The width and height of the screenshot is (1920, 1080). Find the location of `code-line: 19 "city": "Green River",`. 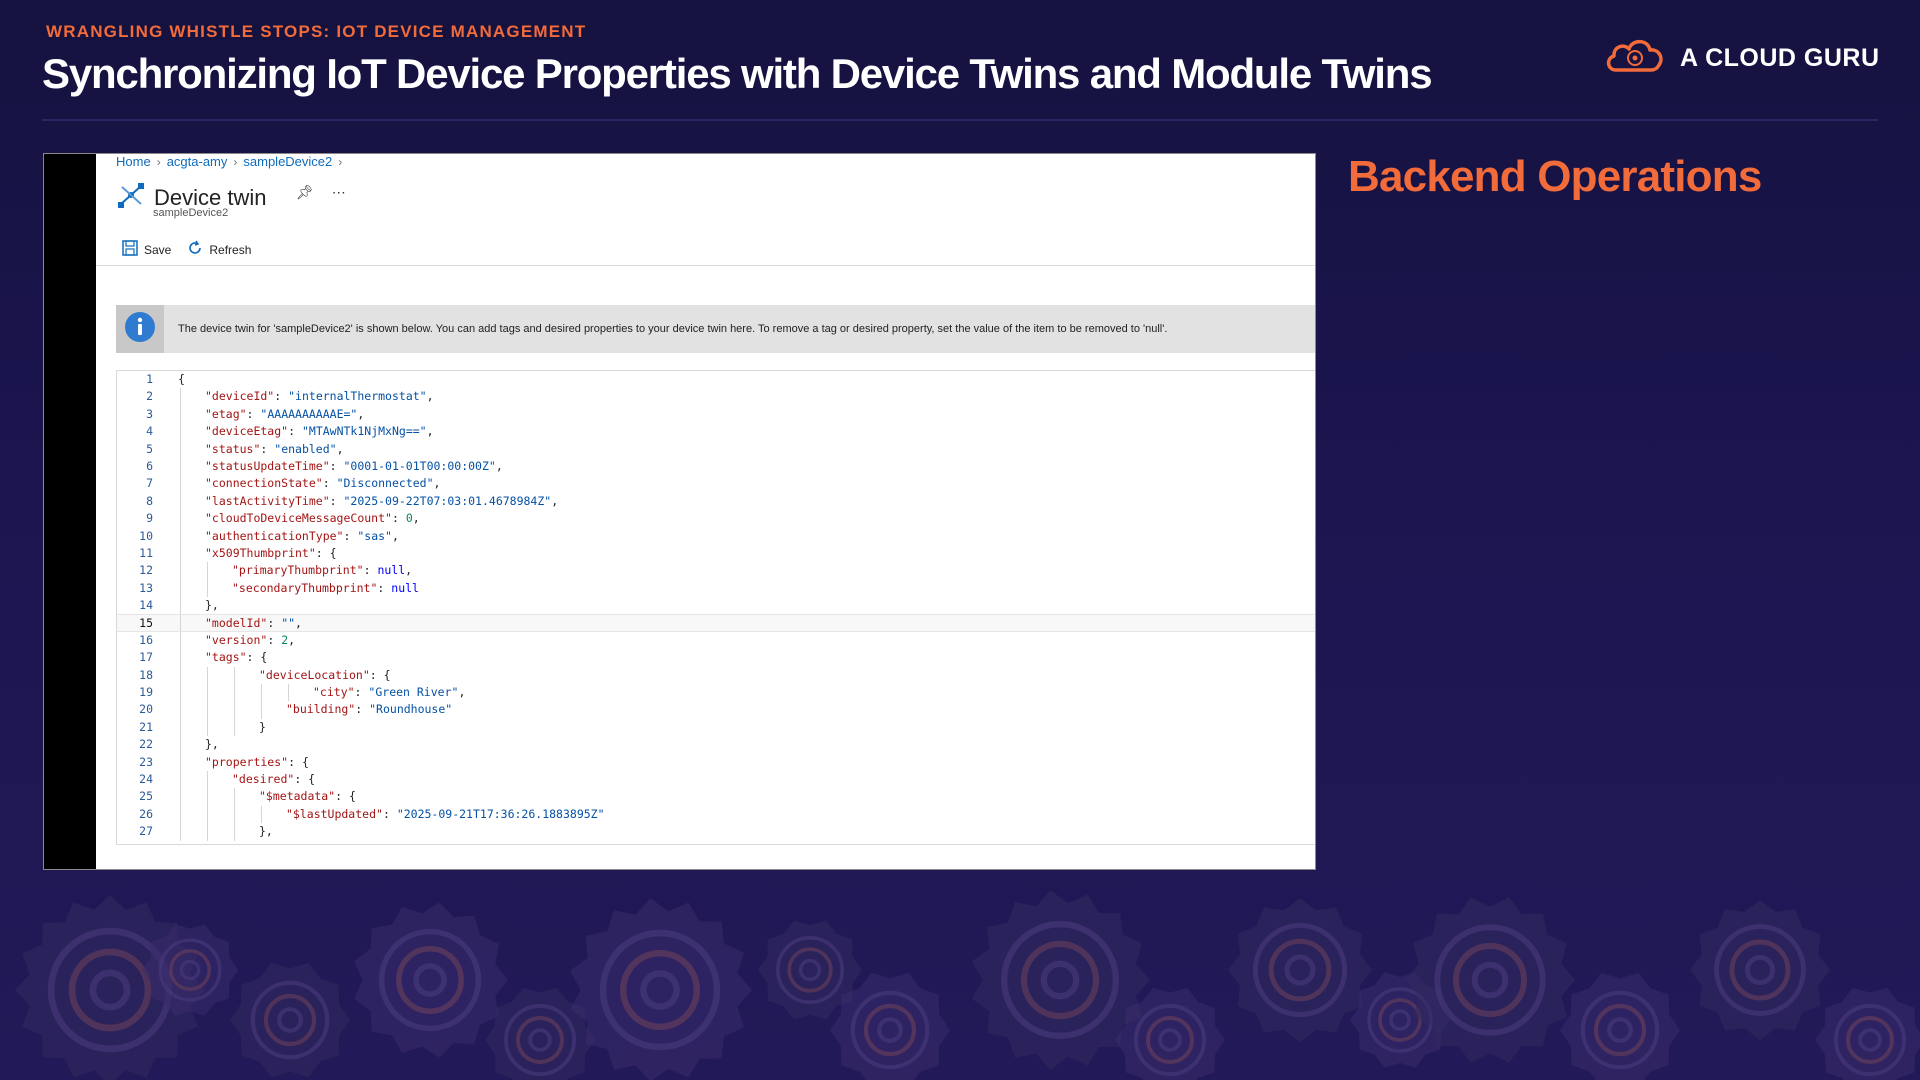

code-line: 19 "city": "Green River", is located at coordinates (716, 693).